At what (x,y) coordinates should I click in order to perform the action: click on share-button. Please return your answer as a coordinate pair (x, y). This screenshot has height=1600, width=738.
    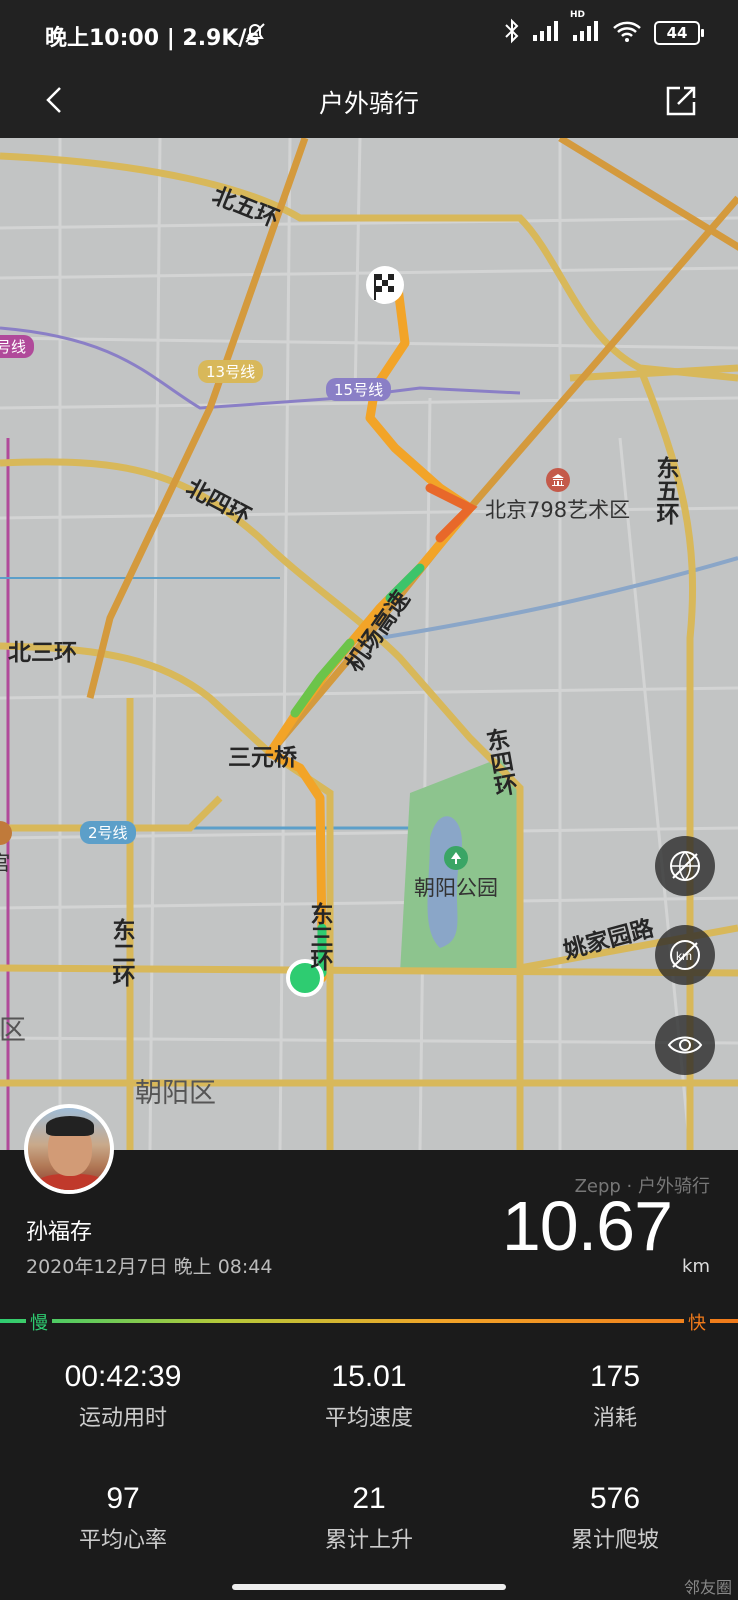
    Looking at the image, I should click on (680, 100).